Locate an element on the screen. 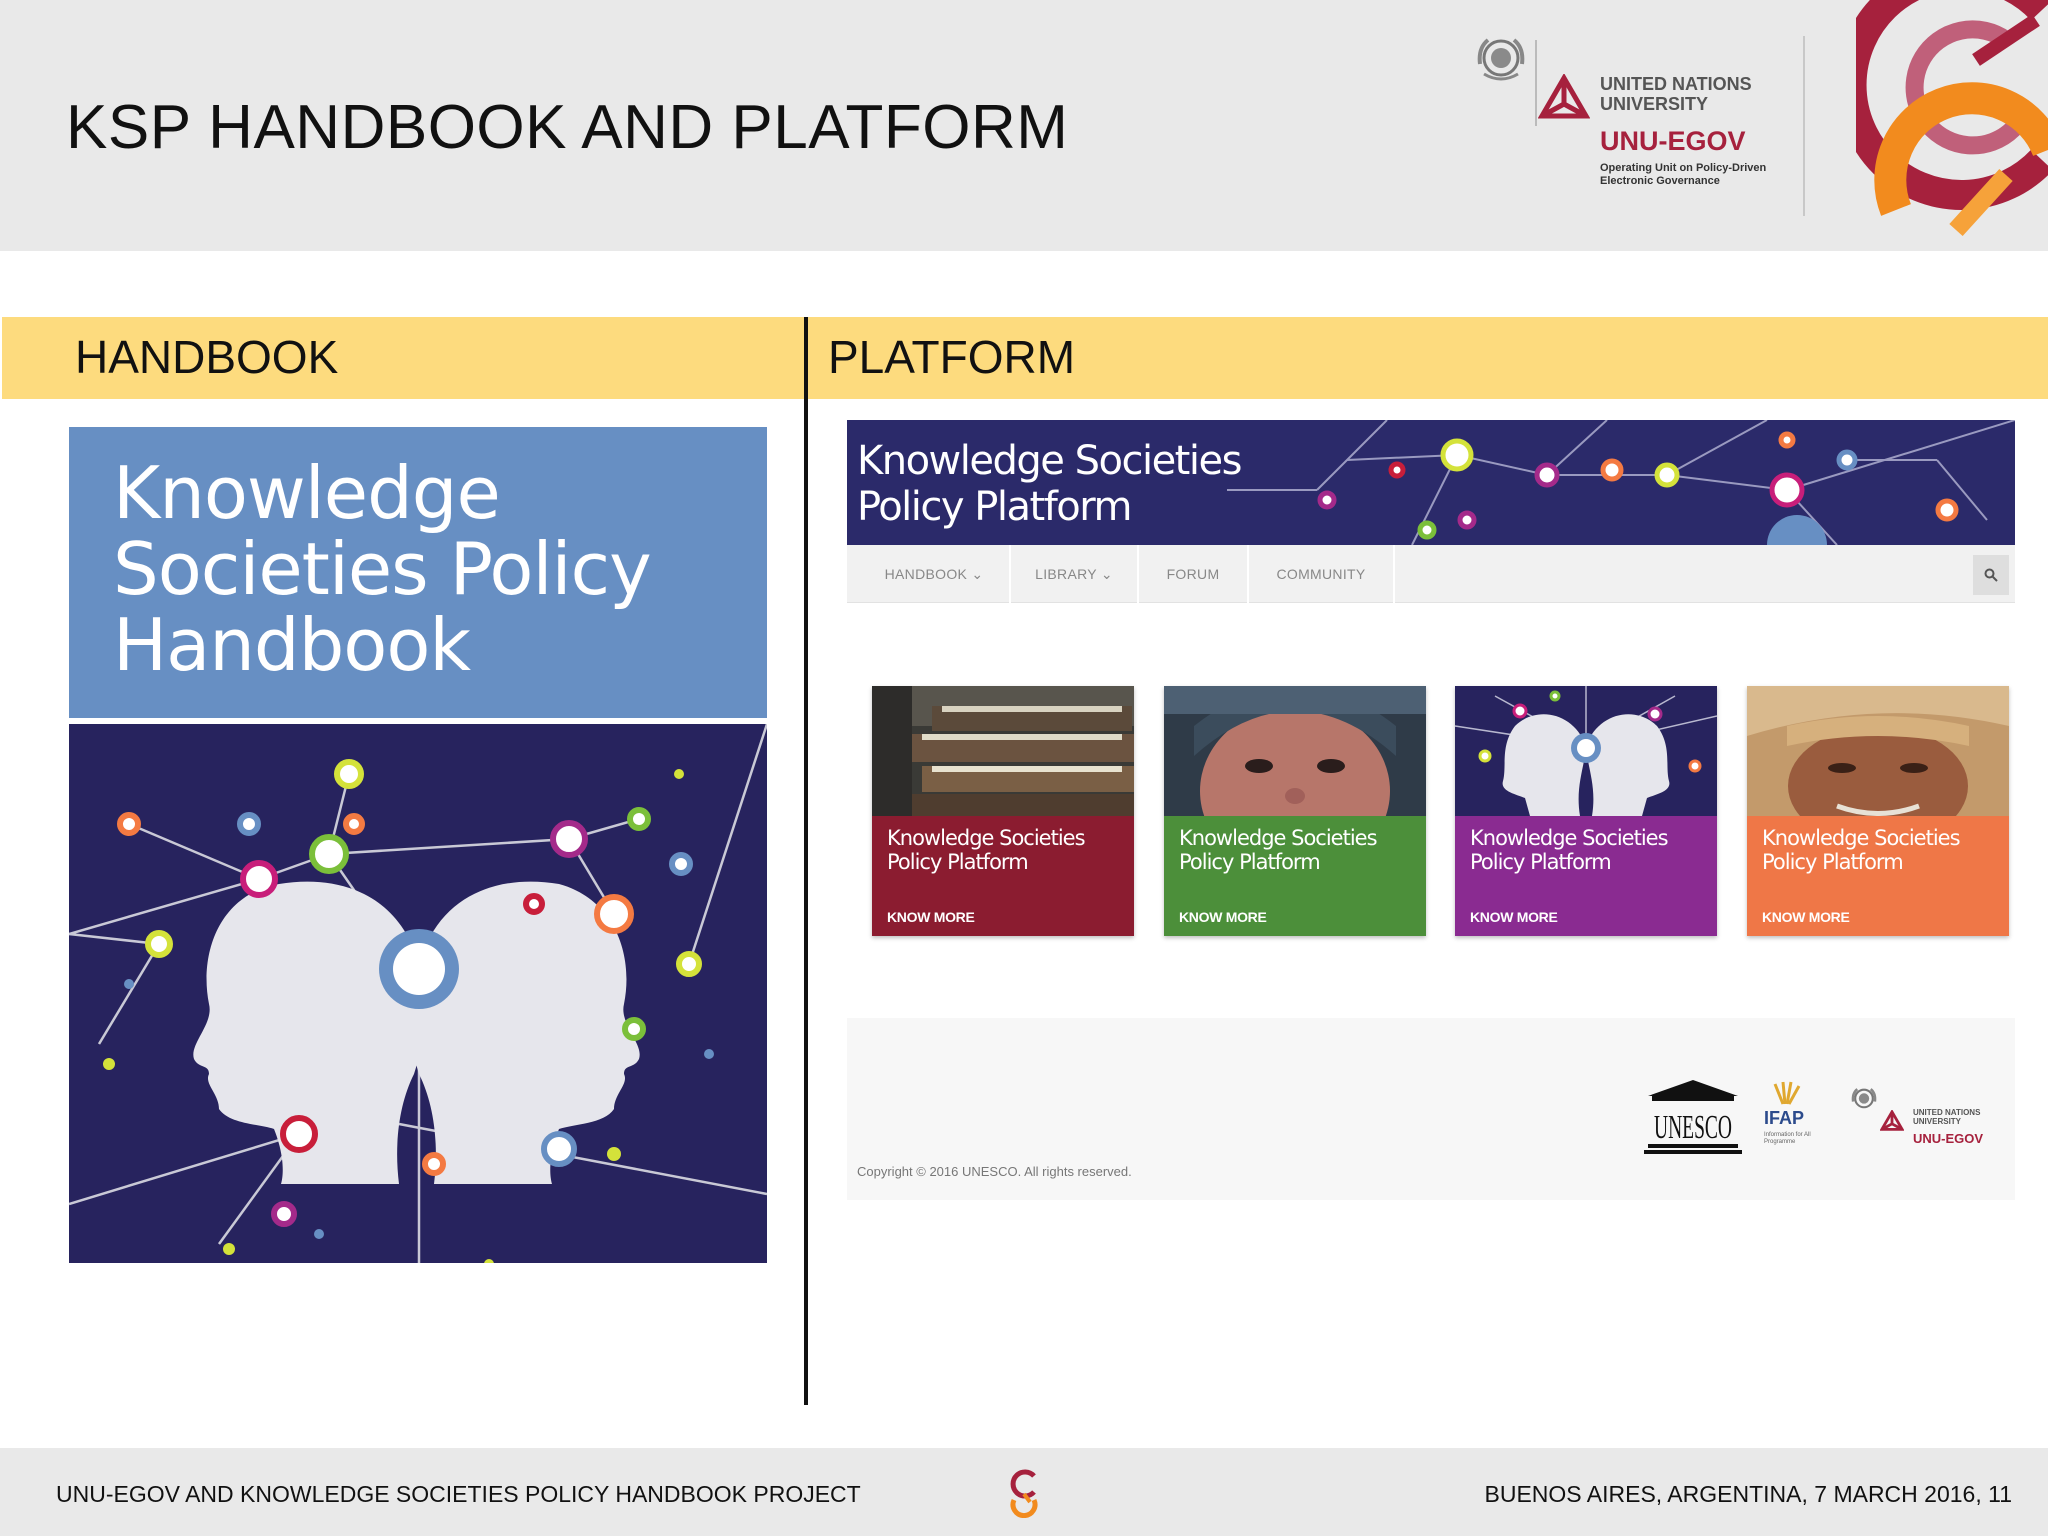 The height and width of the screenshot is (1536, 2048). unu-name: UNITED NATIONS UNIVERSITY is located at coordinates (1676, 94).